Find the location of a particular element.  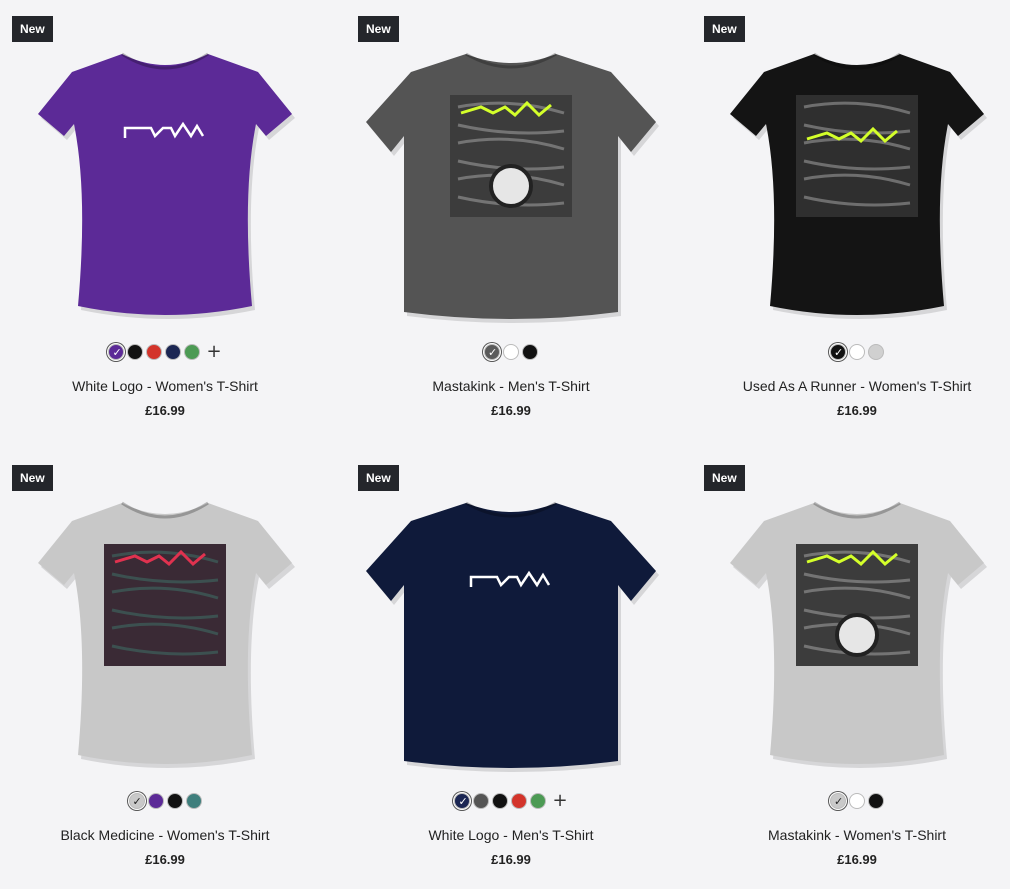

product-title: Used As A Runner - Women's T-Shirt is located at coordinates (851, 386).